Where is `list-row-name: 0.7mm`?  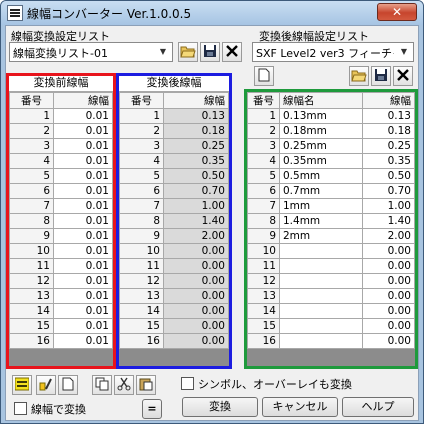
list-row-name: 0.7mm is located at coordinates (321, 191).